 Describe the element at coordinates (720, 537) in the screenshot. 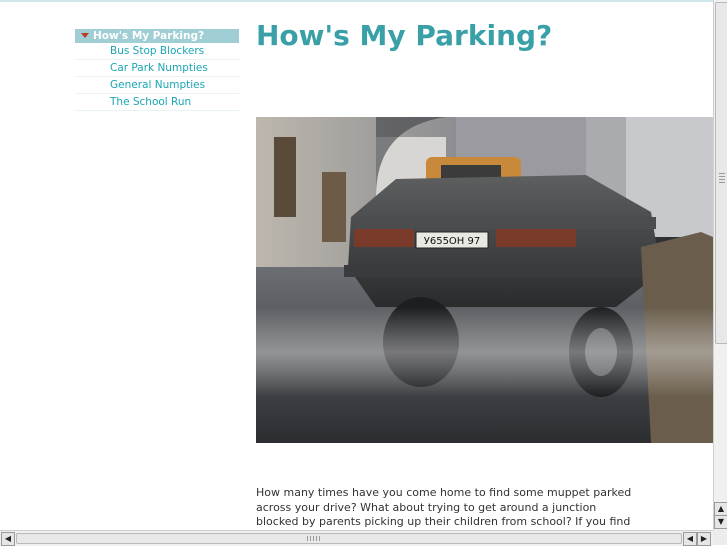

I see `scroll-corner` at that location.